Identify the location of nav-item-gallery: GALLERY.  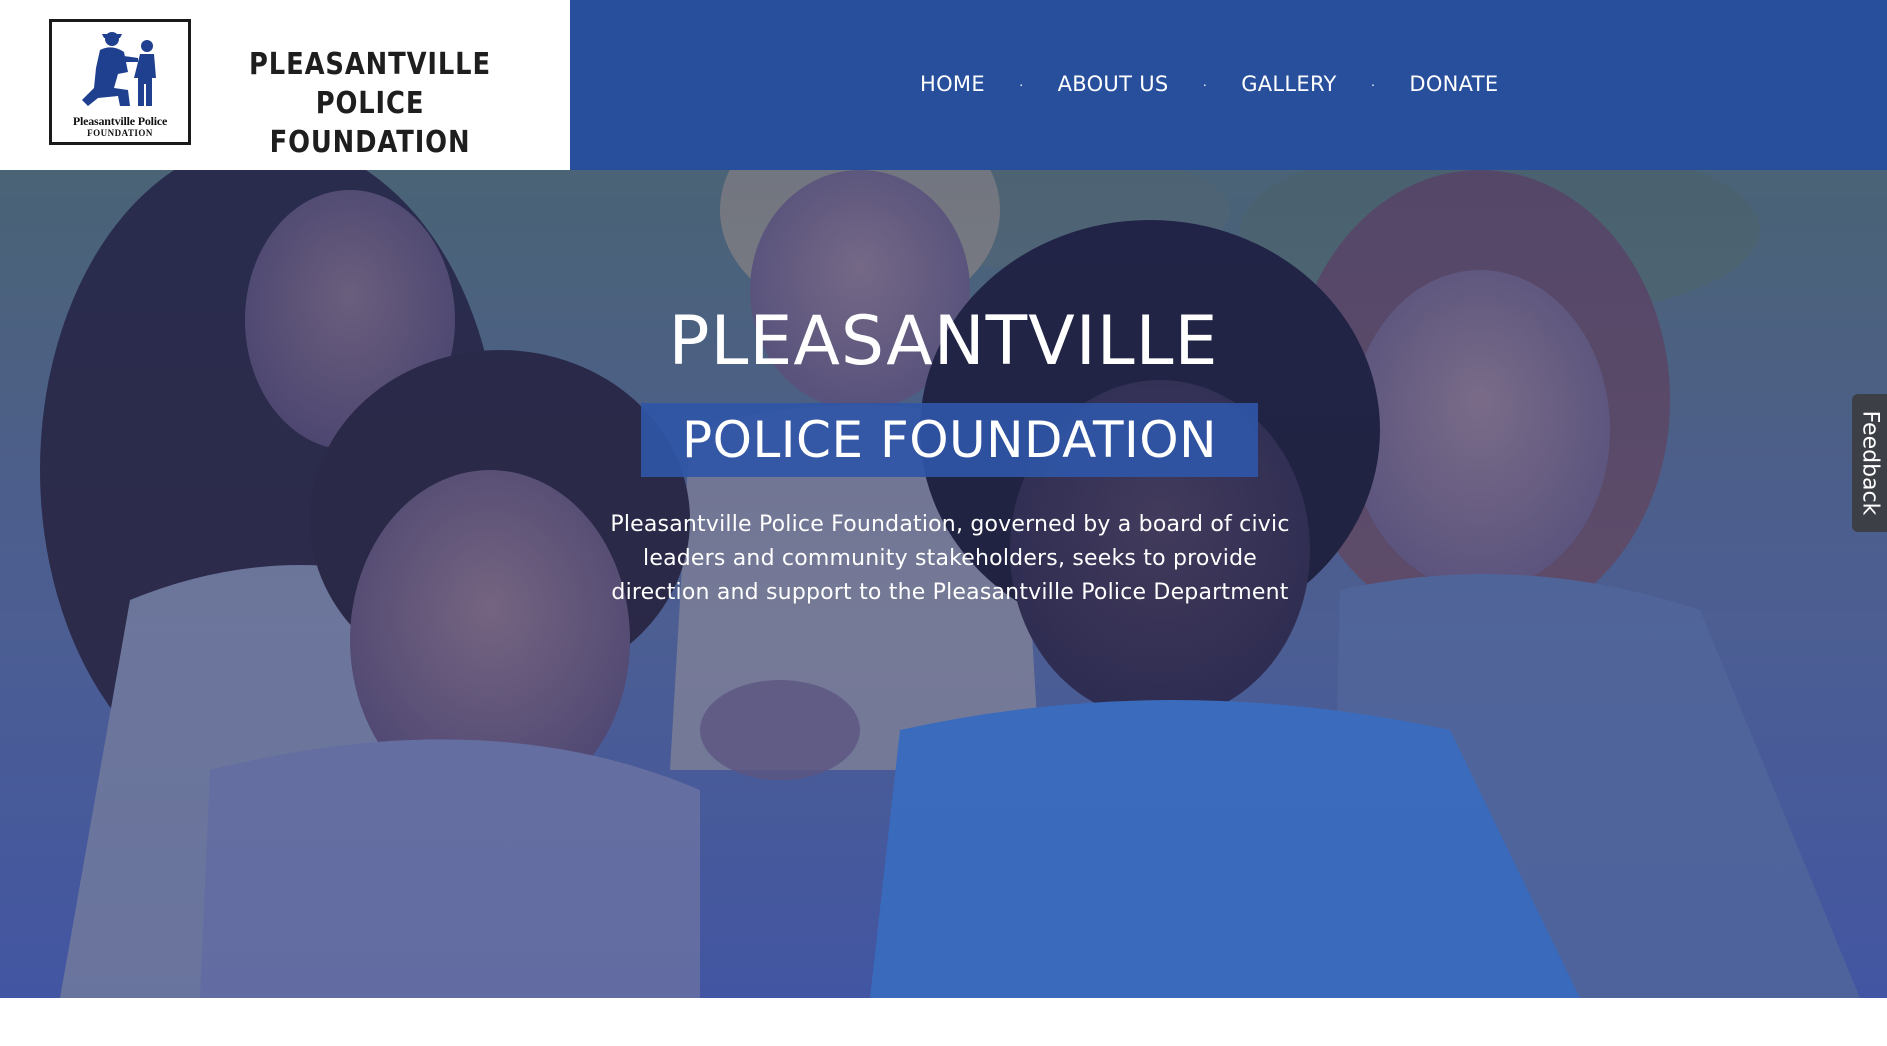
(1288, 84).